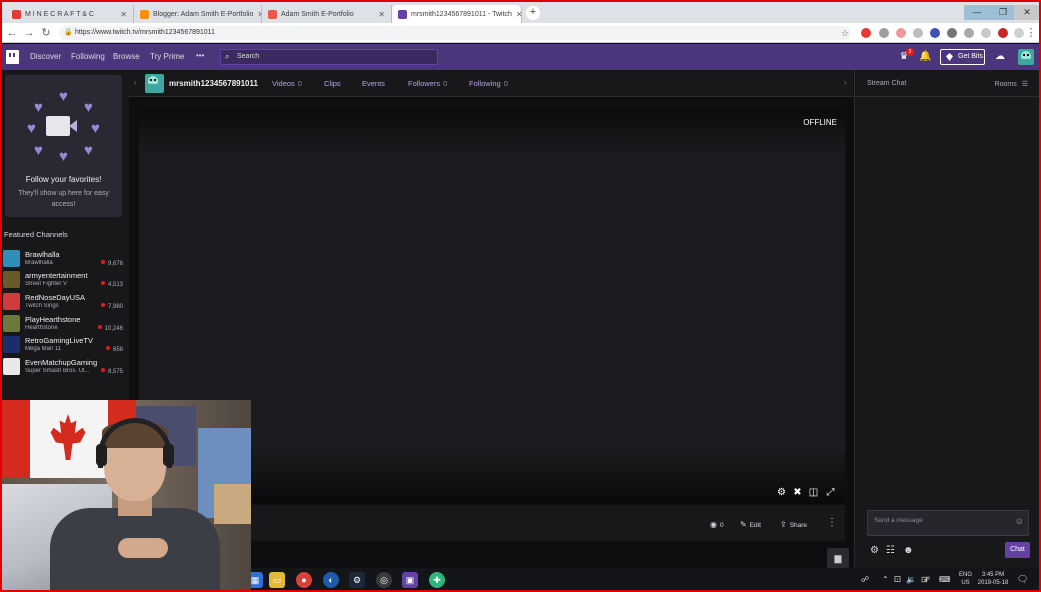 The height and width of the screenshot is (592, 1041). Describe the element at coordinates (357, 580) in the screenshot. I see `steam-icon: ⚙` at that location.